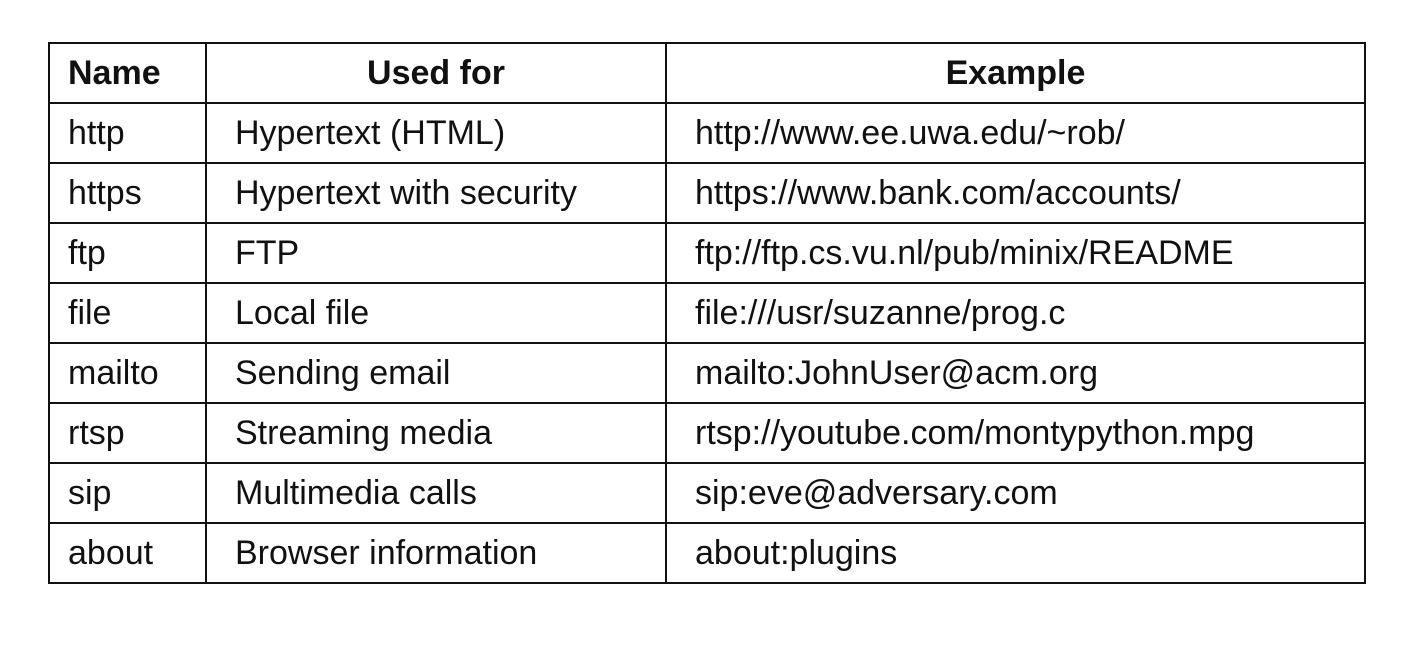 The height and width of the screenshot is (668, 1414). I want to click on header-used-for: Used for, so click(436, 73).